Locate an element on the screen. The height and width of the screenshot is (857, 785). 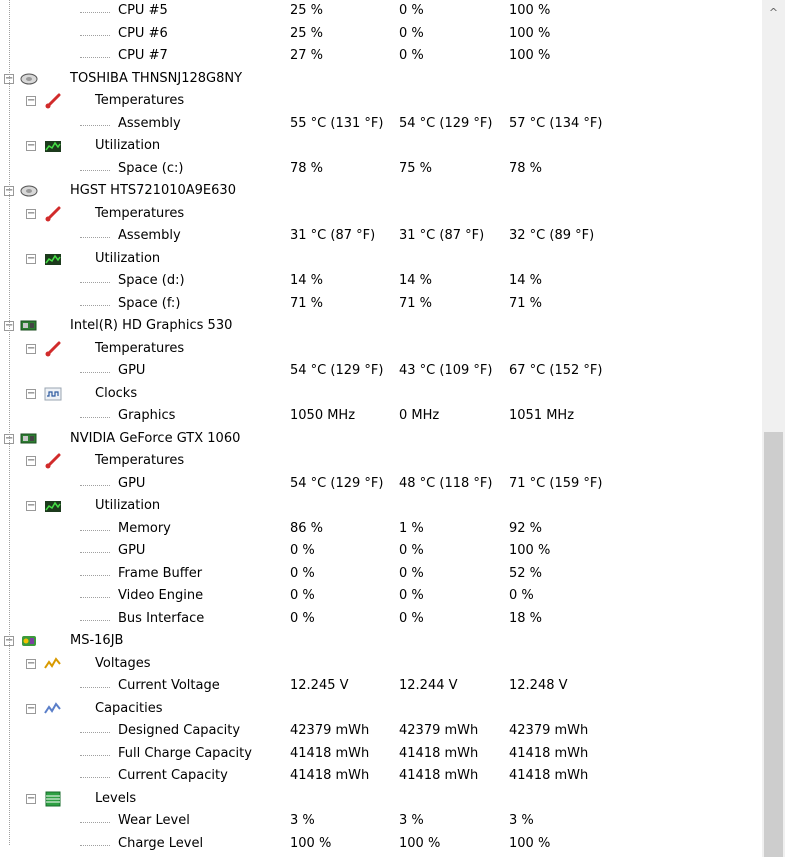
sensor-row: Memory 86 % 1 % 92 % is located at coordinates (381, 529).